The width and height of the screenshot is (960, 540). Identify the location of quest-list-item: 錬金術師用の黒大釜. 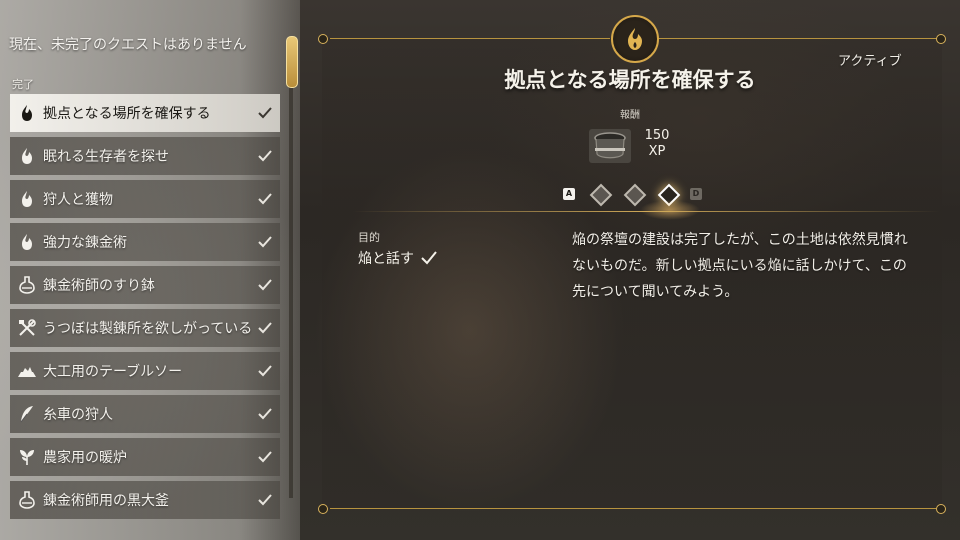
(145, 500).